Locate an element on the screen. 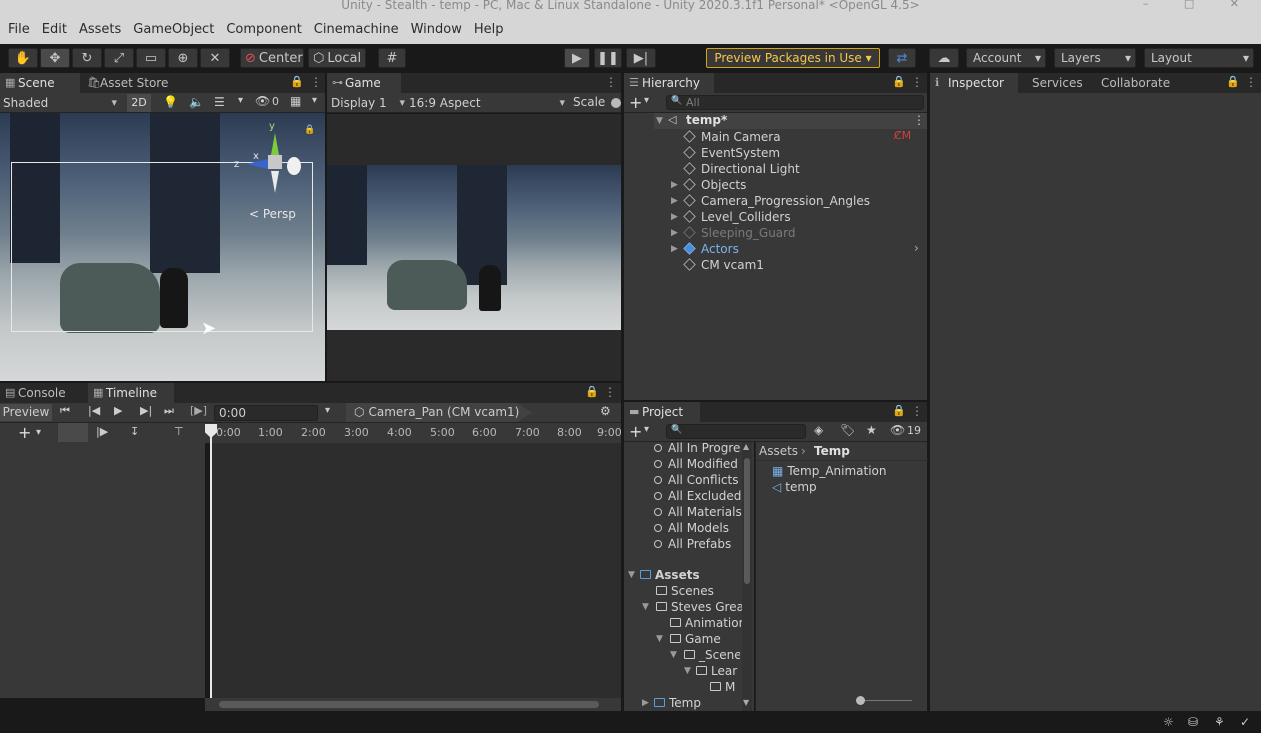  pause-button: ❚❚ is located at coordinates (608, 58).